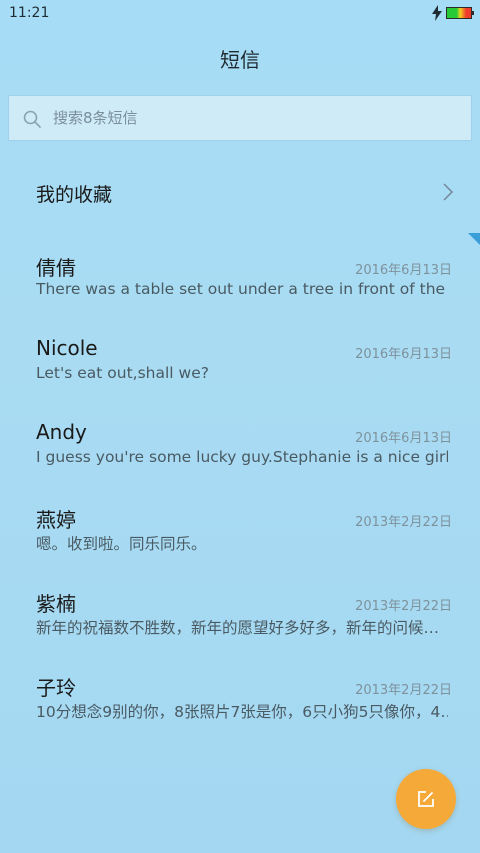  What do you see at coordinates (437, 13) in the screenshot?
I see `lightning-bolt-icon` at bounding box center [437, 13].